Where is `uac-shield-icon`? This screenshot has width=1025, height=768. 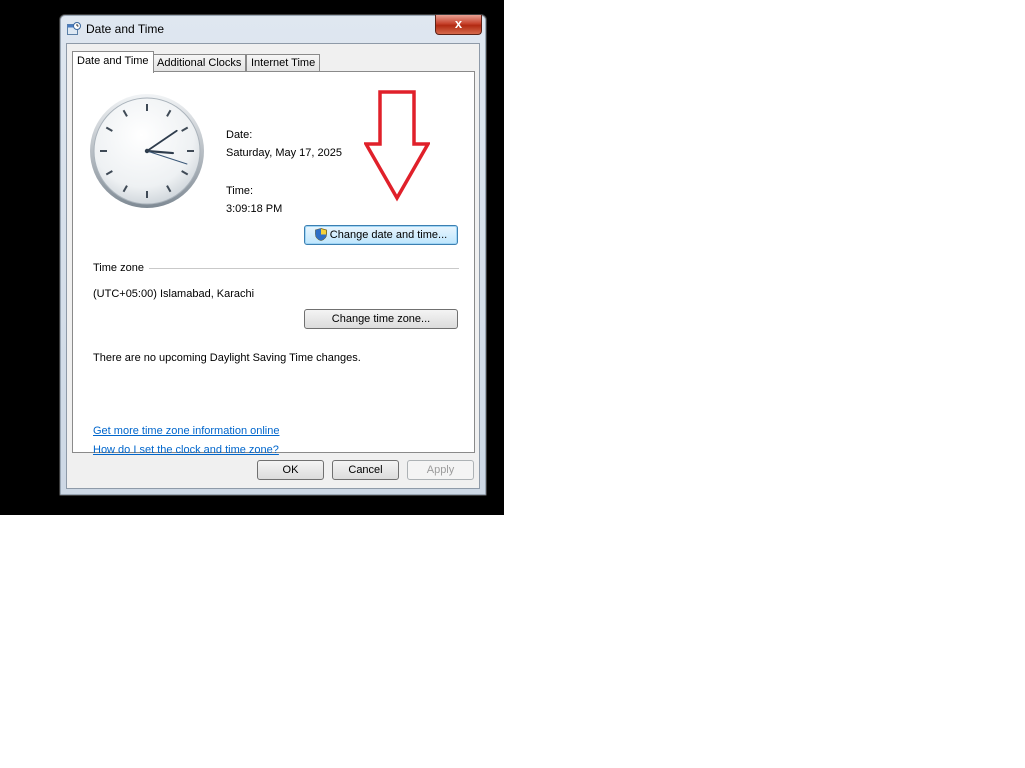 uac-shield-icon is located at coordinates (320, 234).